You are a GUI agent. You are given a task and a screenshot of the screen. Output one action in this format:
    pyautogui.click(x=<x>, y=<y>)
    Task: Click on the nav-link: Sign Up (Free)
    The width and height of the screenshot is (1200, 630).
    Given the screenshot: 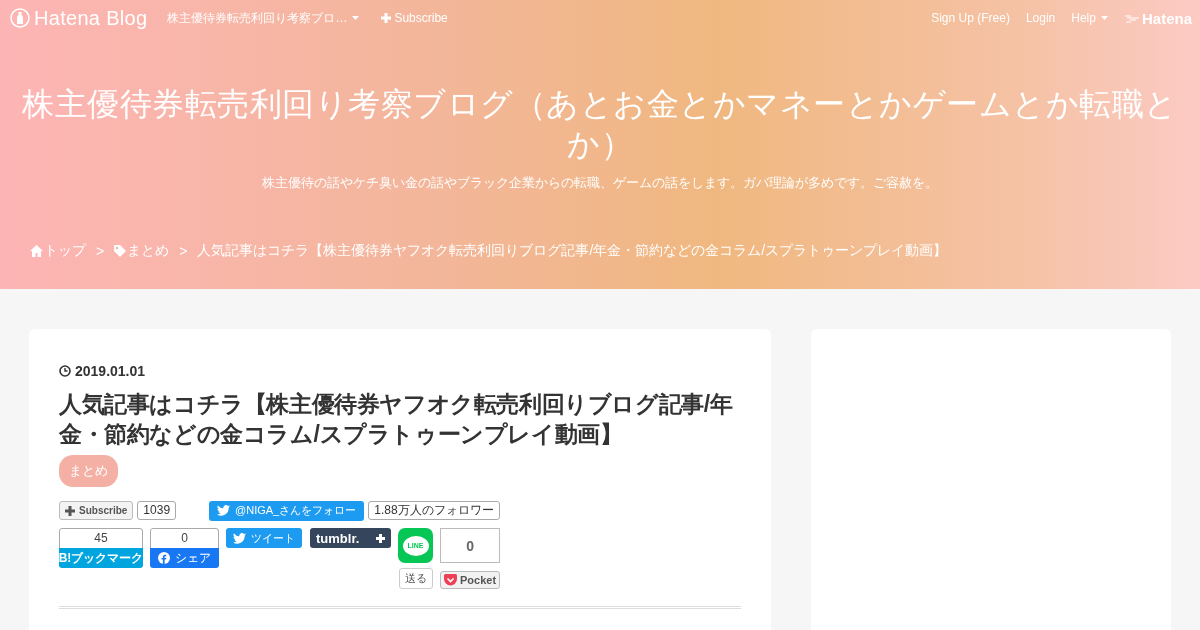 What is the action you would take?
    pyautogui.click(x=970, y=18)
    